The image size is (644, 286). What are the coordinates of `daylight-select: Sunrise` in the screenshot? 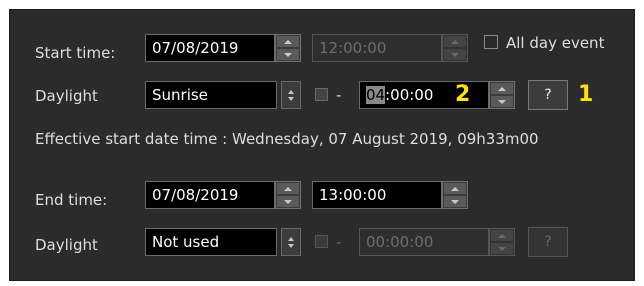 It's located at (211, 95).